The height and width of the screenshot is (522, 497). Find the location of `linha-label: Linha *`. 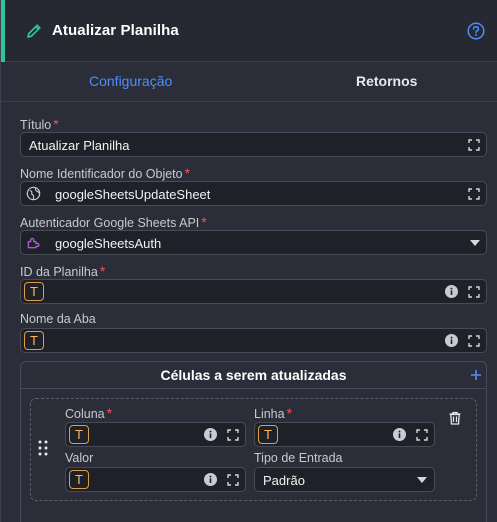

linha-label: Linha * is located at coordinates (273, 413).